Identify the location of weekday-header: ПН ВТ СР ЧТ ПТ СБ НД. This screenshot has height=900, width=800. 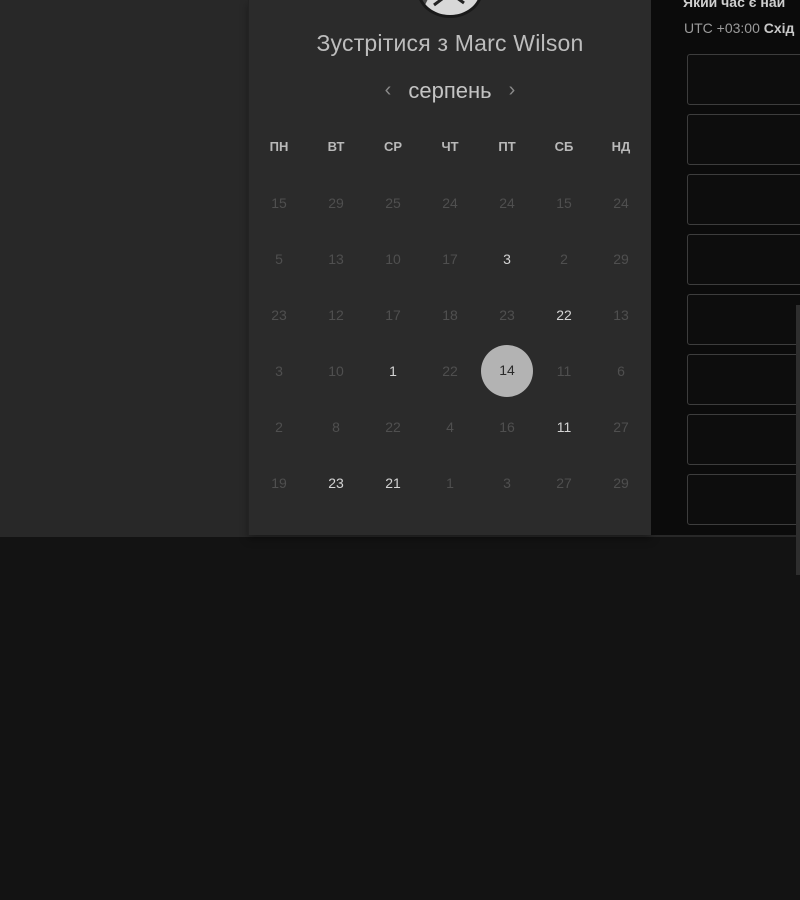
(450, 149).